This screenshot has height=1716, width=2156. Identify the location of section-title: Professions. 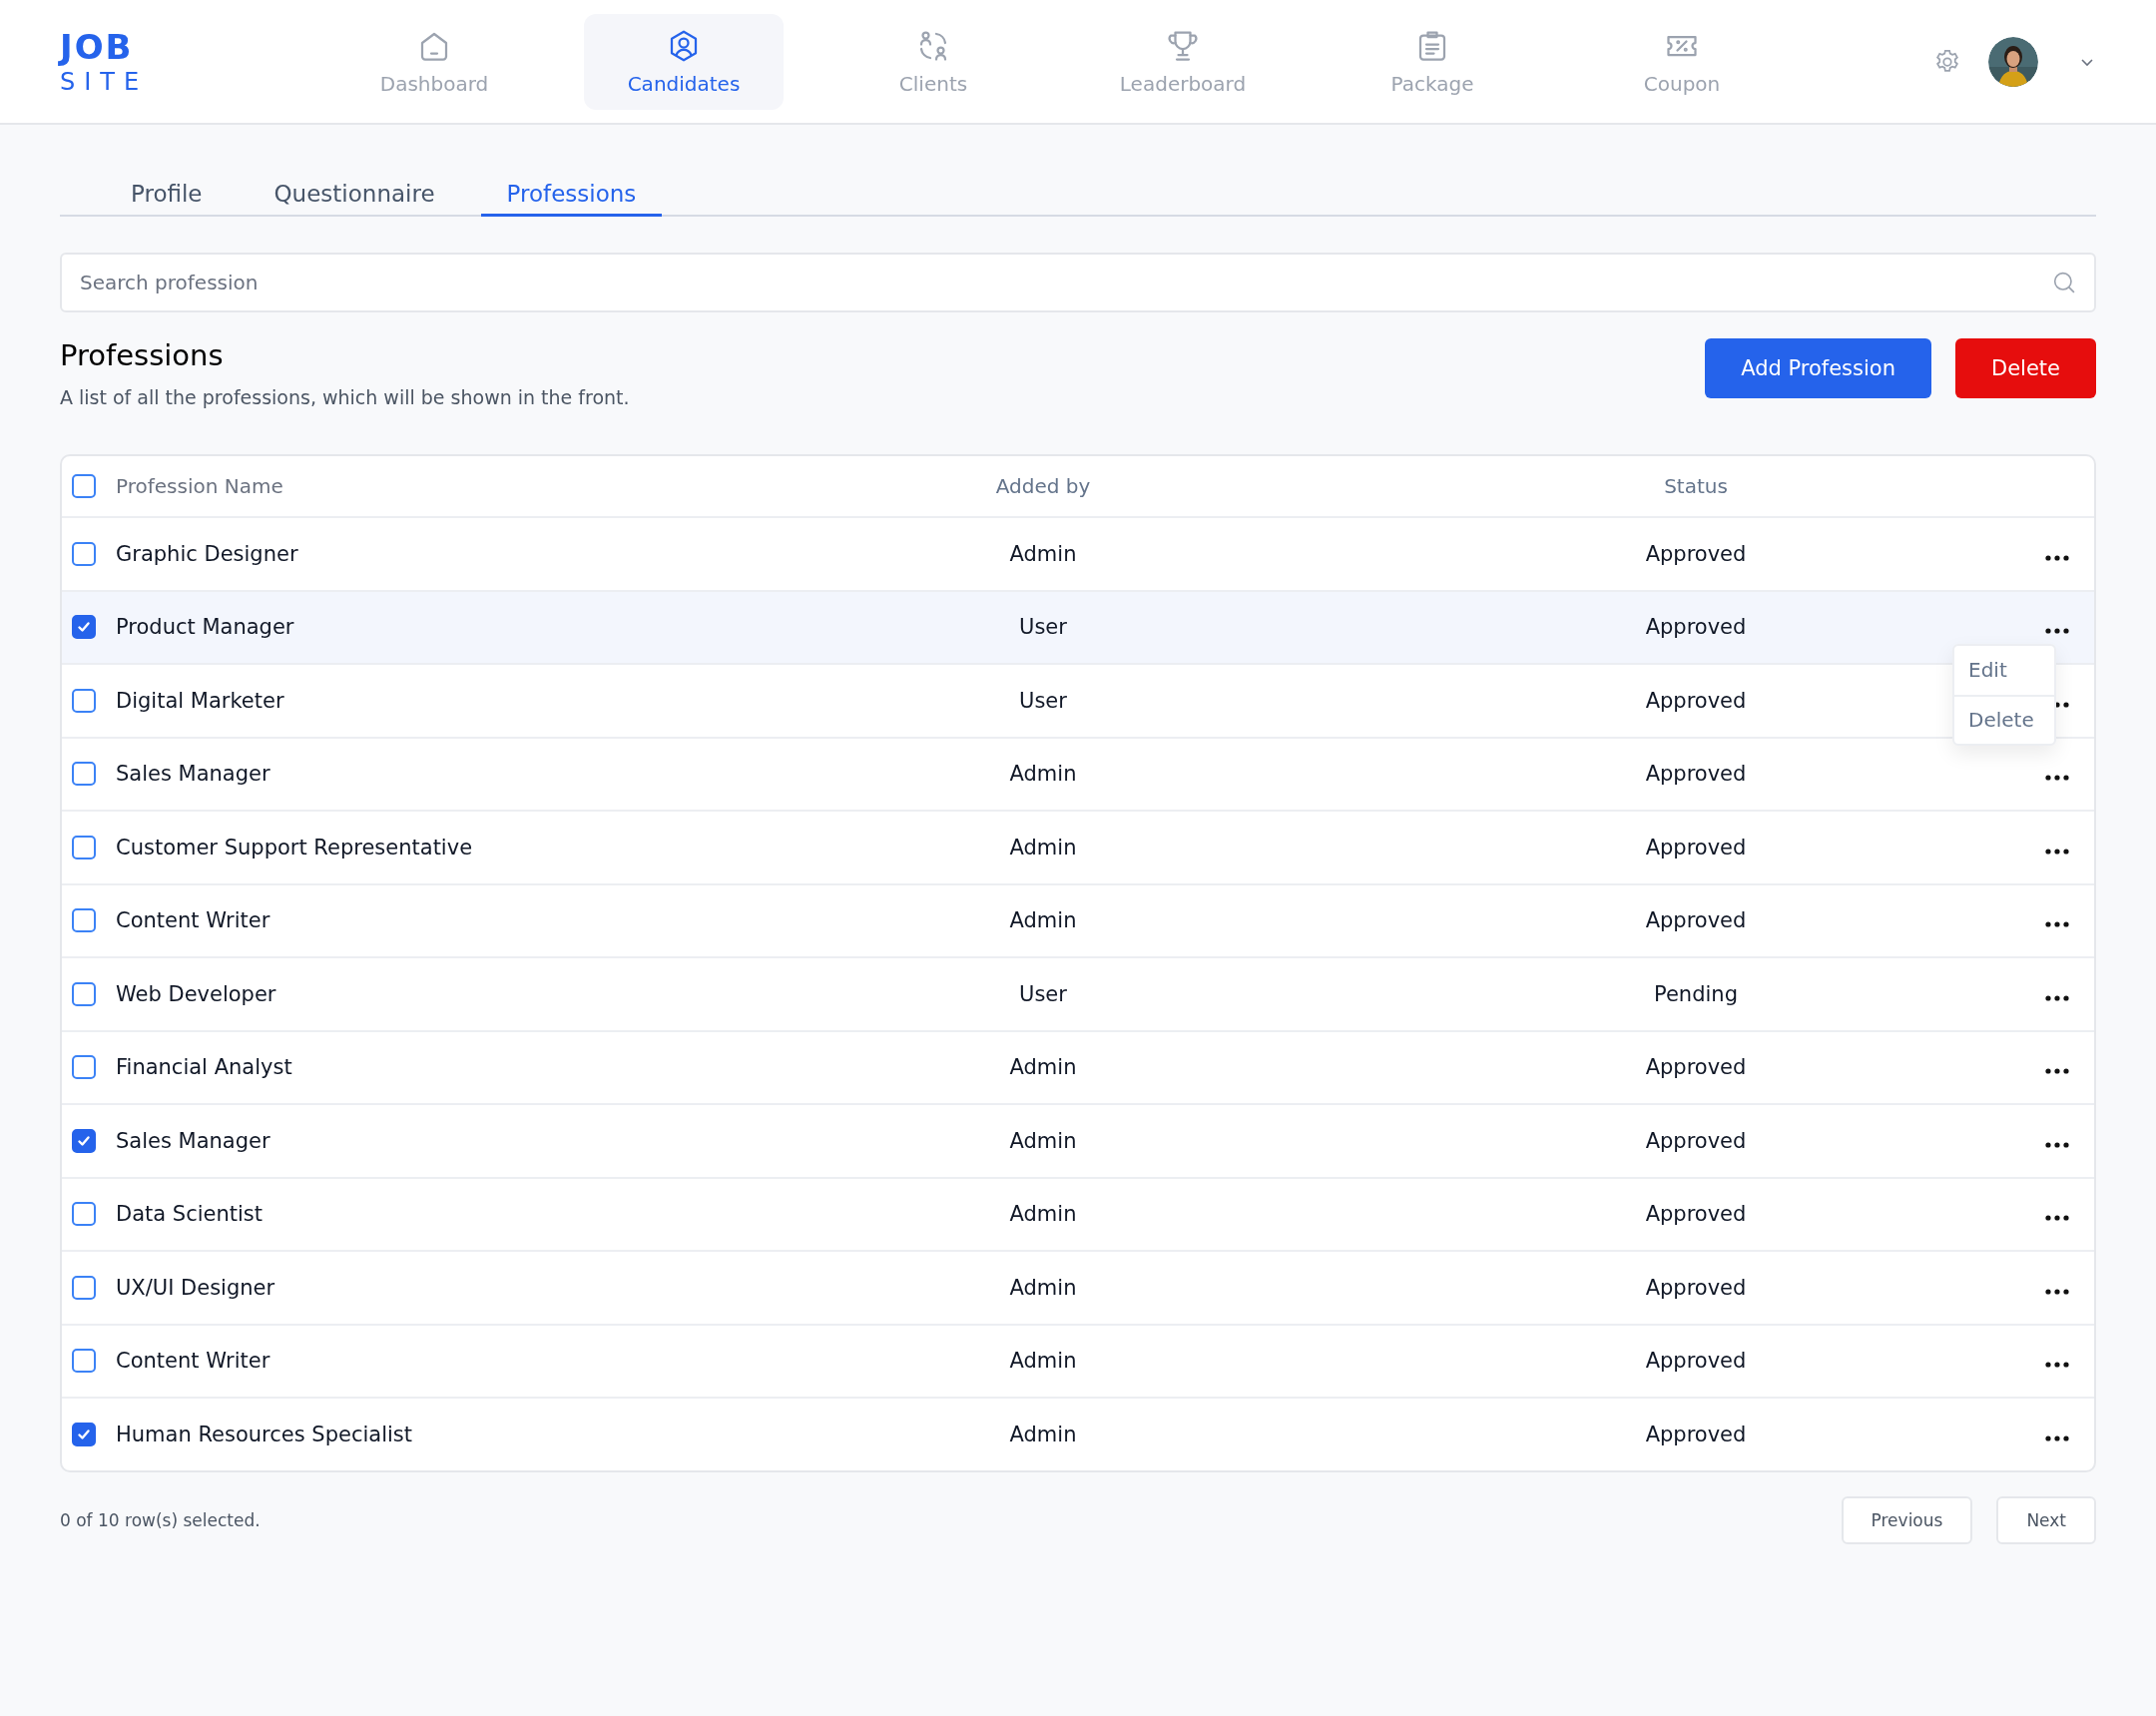
(142, 355).